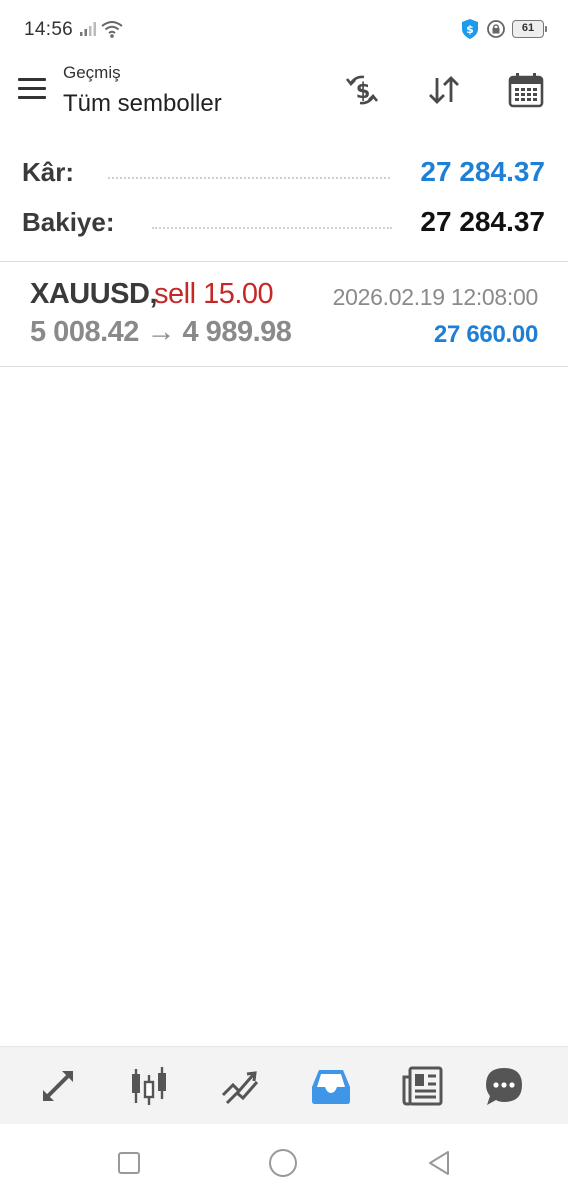  Describe the element at coordinates (526, 90) in the screenshot. I see `calendar-icon` at that location.